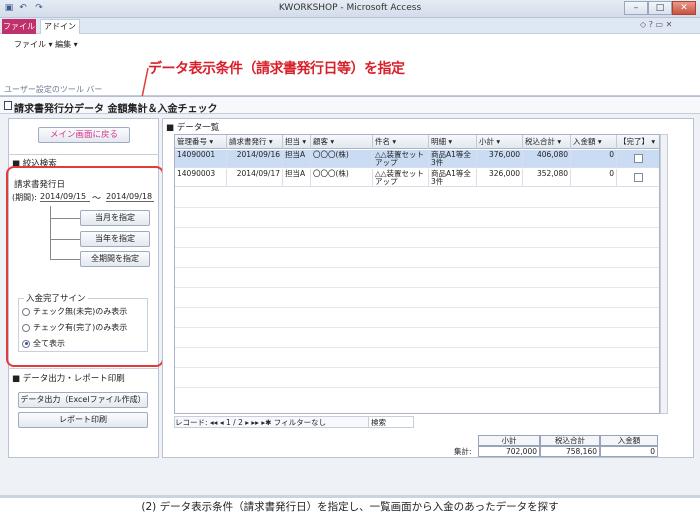  I want to click on form-title: 請求書発行分データ 金額集計＆入金チェック, so click(116, 109).